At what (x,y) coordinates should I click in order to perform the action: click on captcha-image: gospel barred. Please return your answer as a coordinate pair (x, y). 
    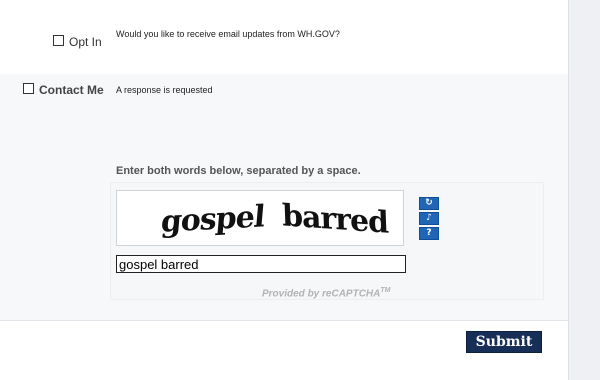
    Looking at the image, I should click on (260, 218).